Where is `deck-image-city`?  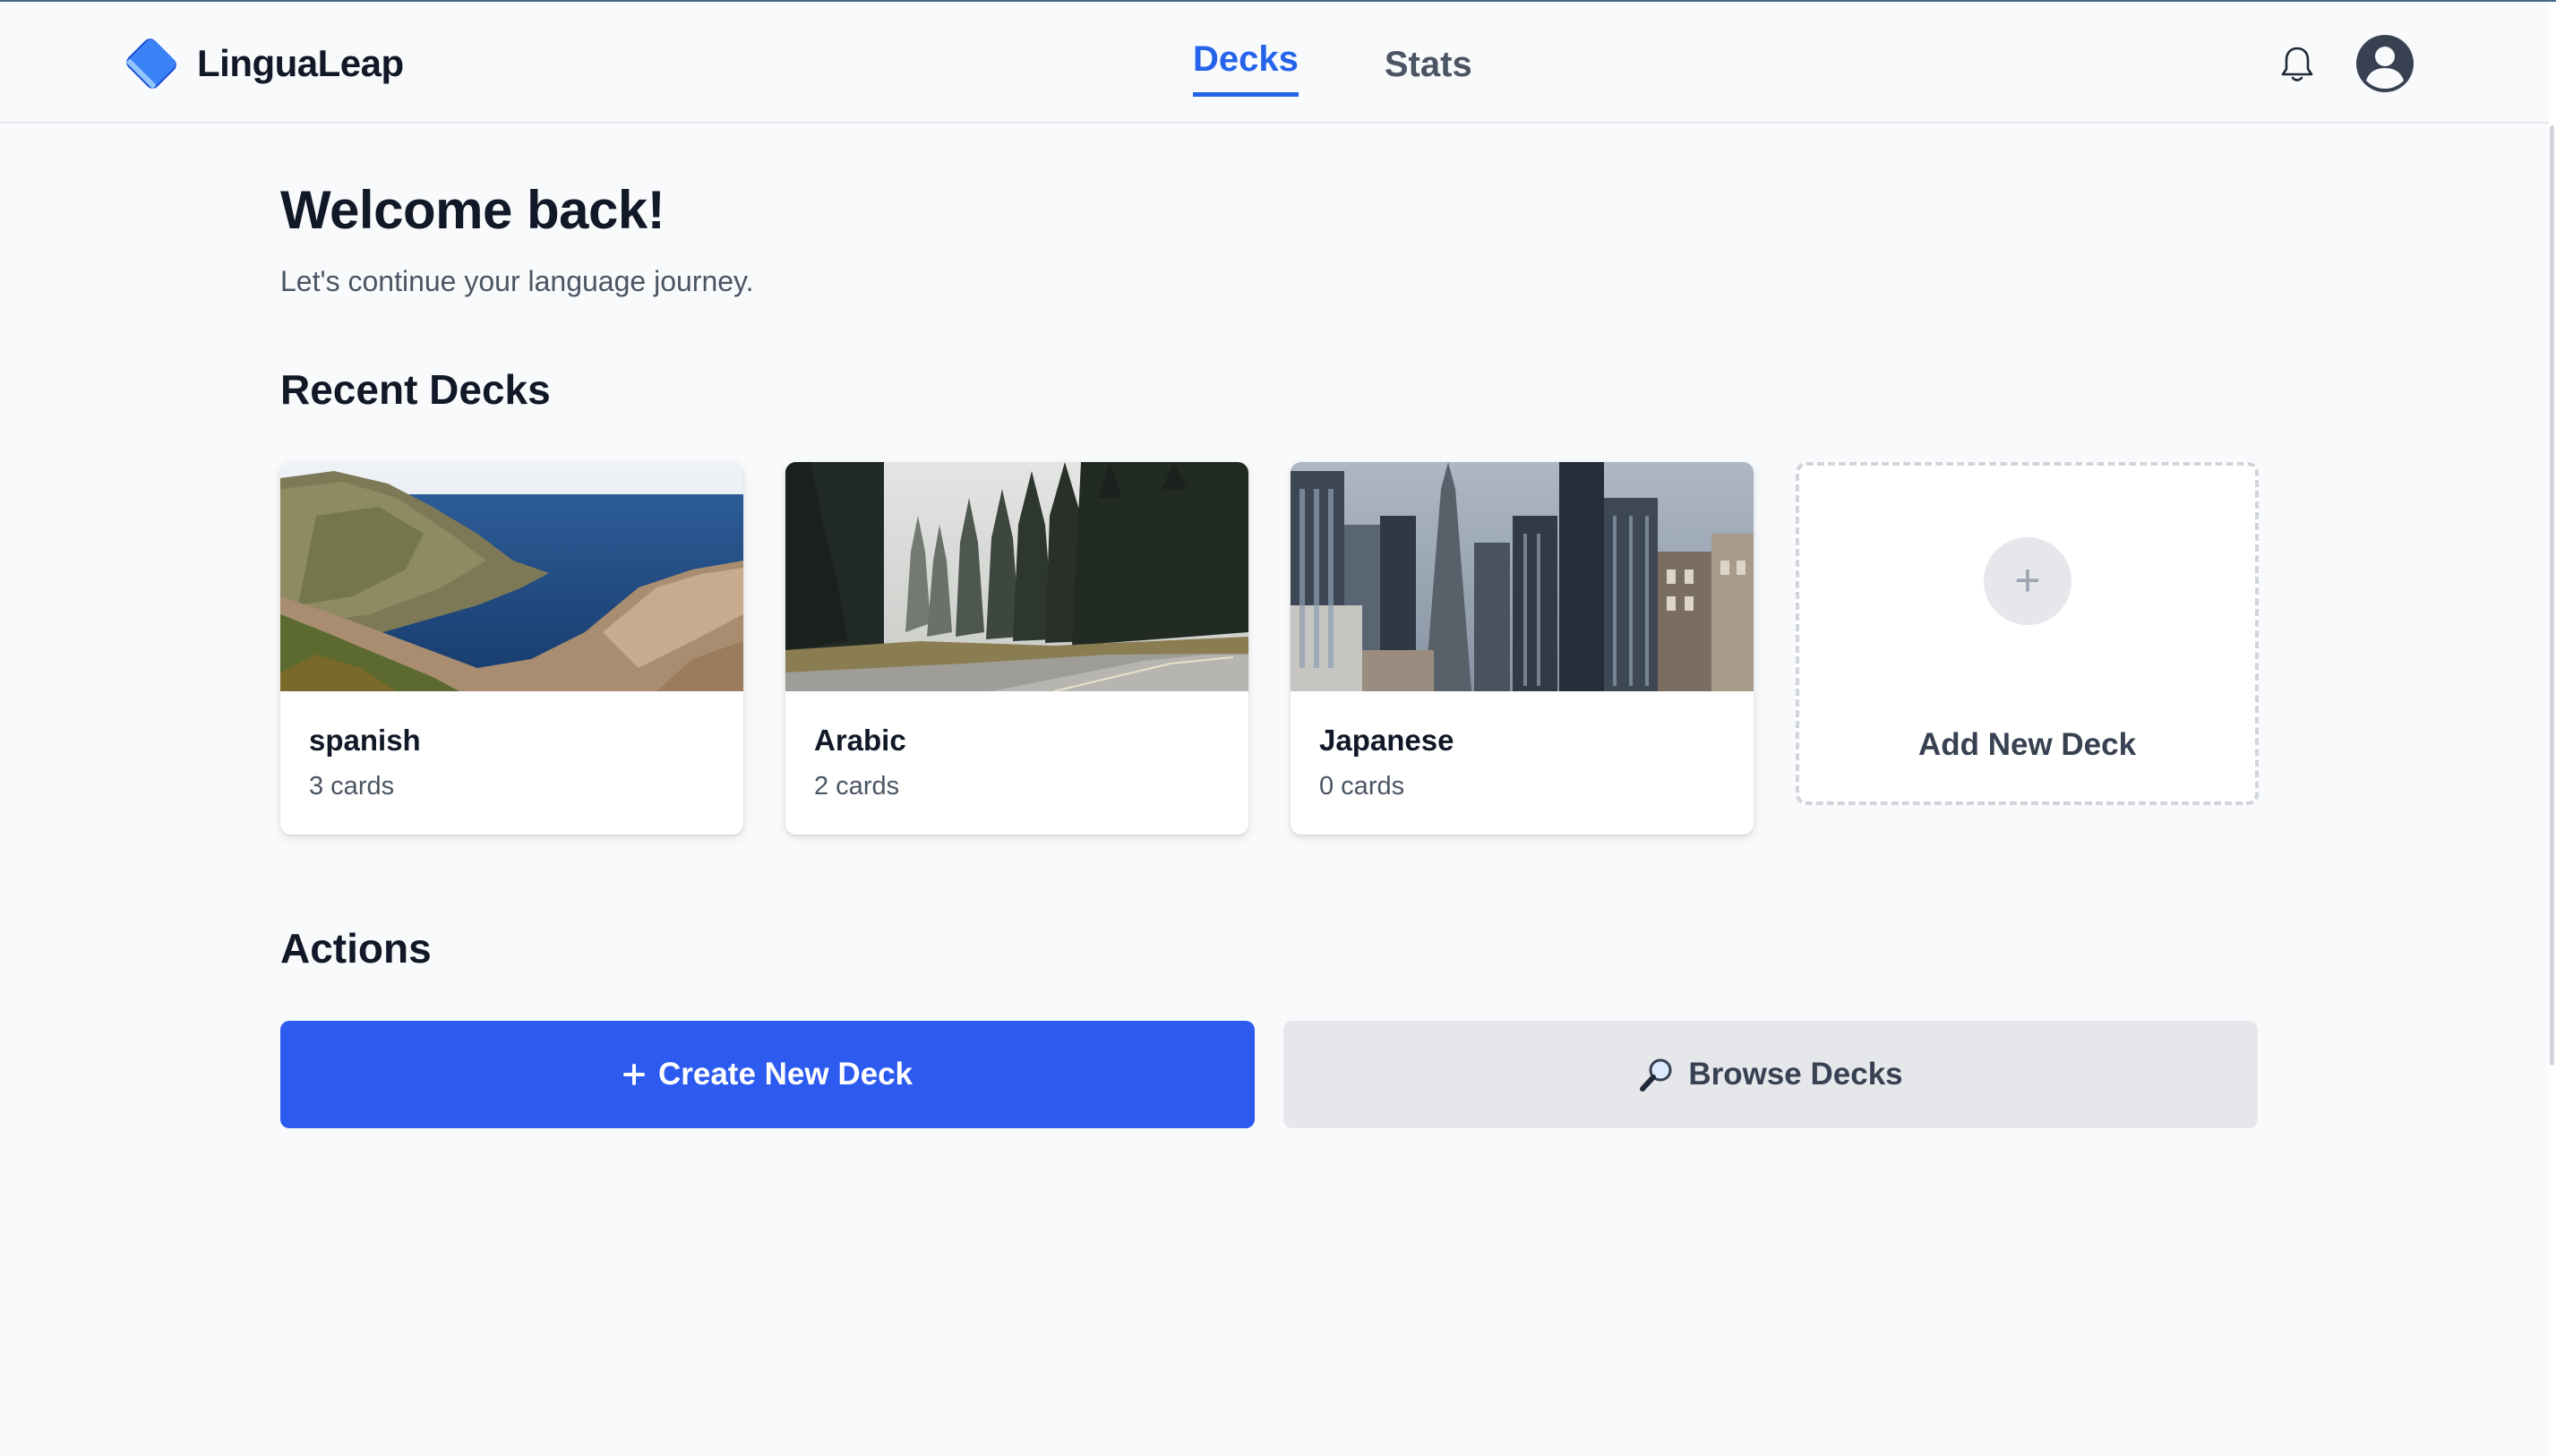
deck-image-city is located at coordinates (1522, 576).